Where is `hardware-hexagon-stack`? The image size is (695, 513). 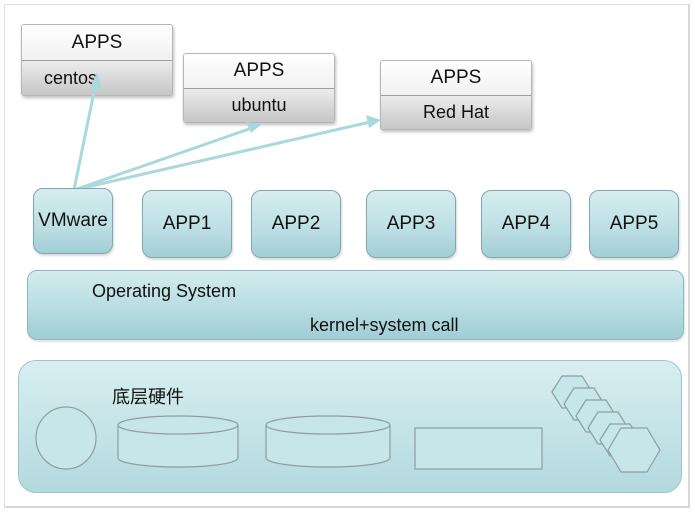
hardware-hexagon-stack is located at coordinates (606, 424).